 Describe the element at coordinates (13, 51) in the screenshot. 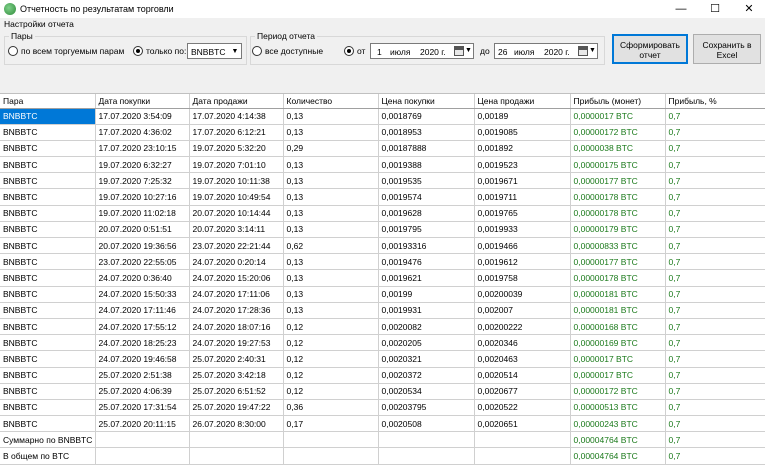

I see `all-pairs-radio` at that location.